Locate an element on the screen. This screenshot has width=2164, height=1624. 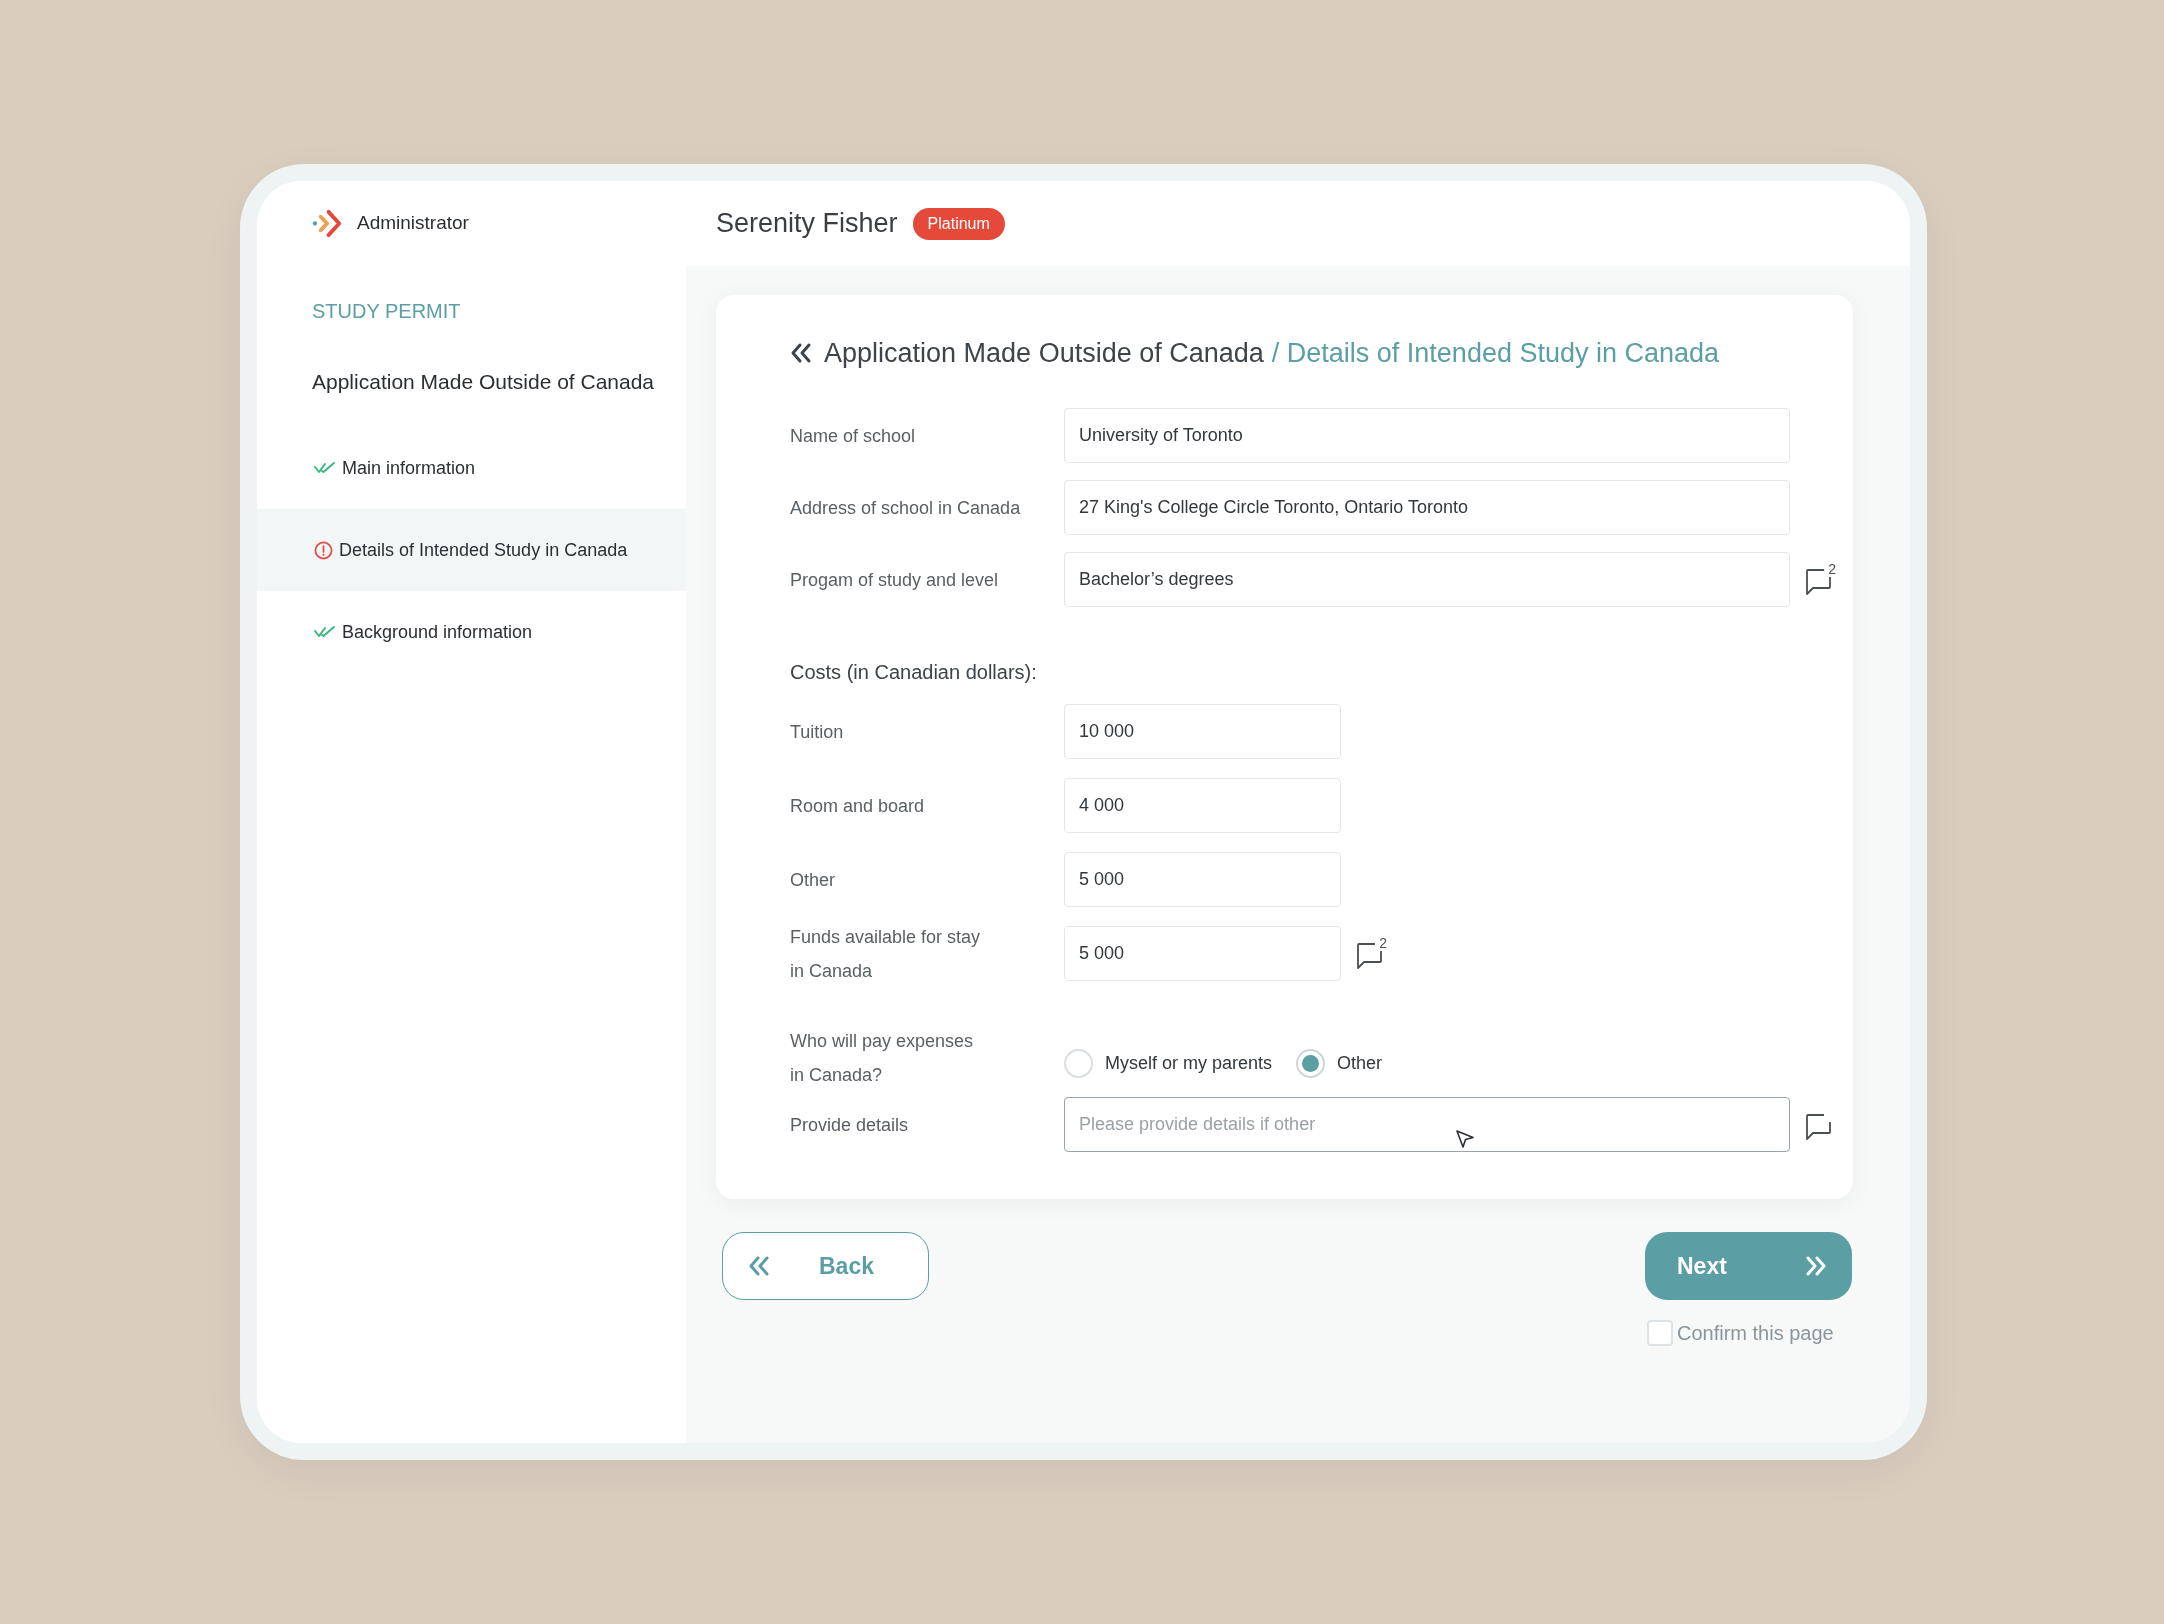
field-label: Name of school is located at coordinates (853, 436).